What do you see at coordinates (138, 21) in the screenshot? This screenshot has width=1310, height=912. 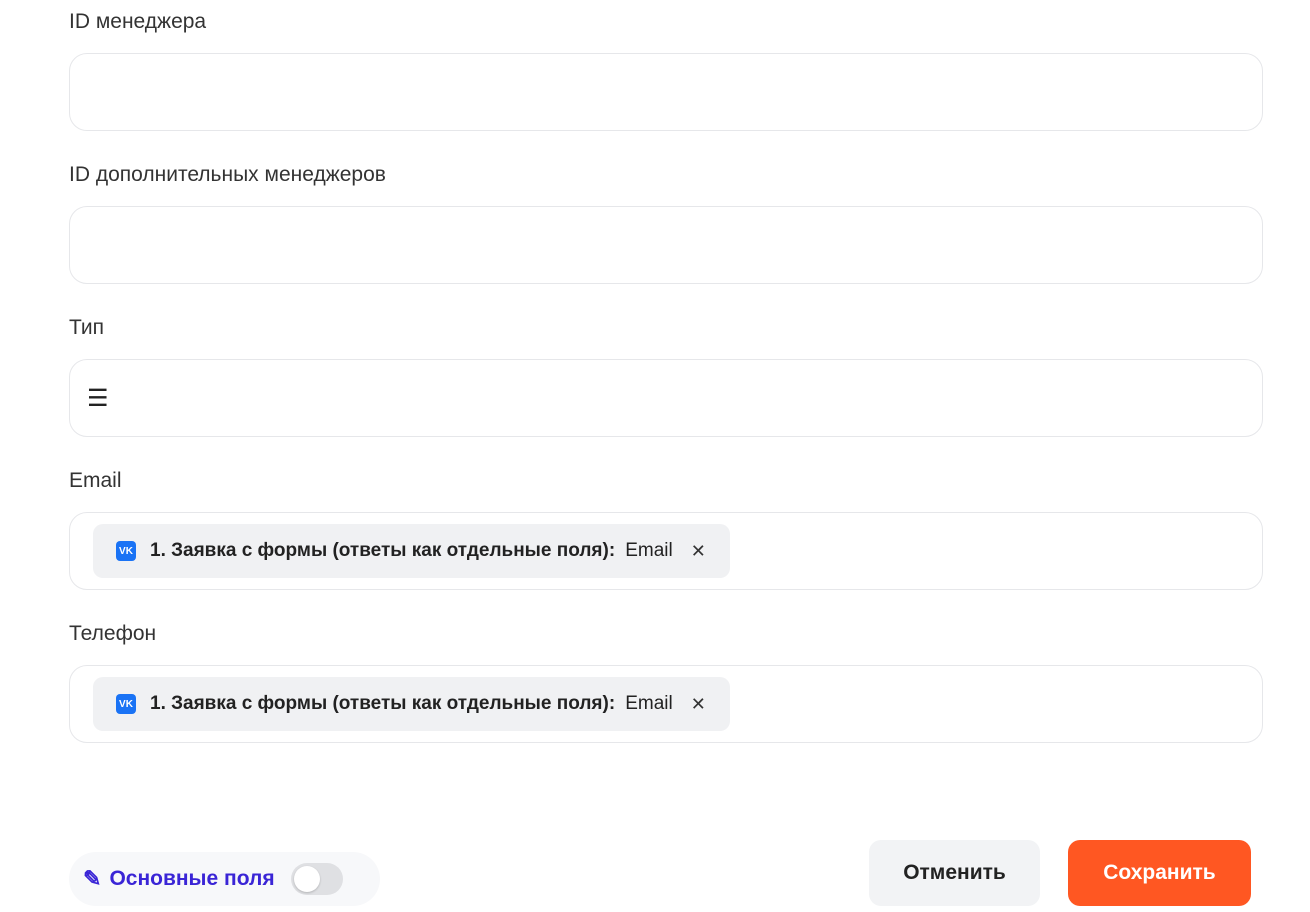 I see `manager-id-label: ID менеджера` at bounding box center [138, 21].